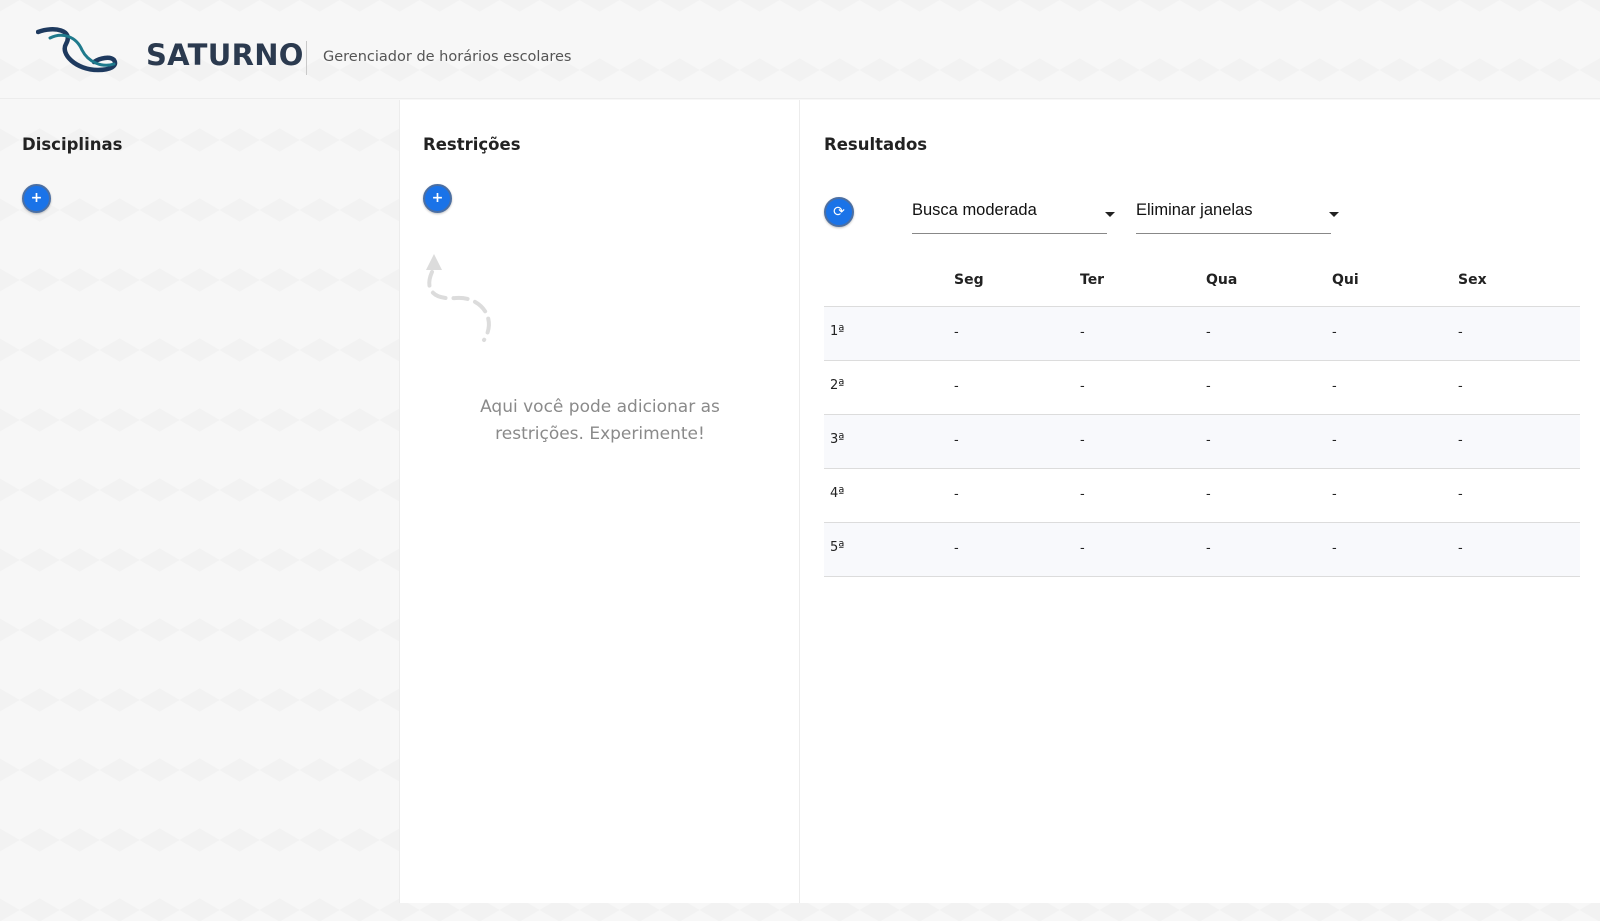  Describe the element at coordinates (837, 493) in the screenshot. I see `period-label: 4ª` at that location.